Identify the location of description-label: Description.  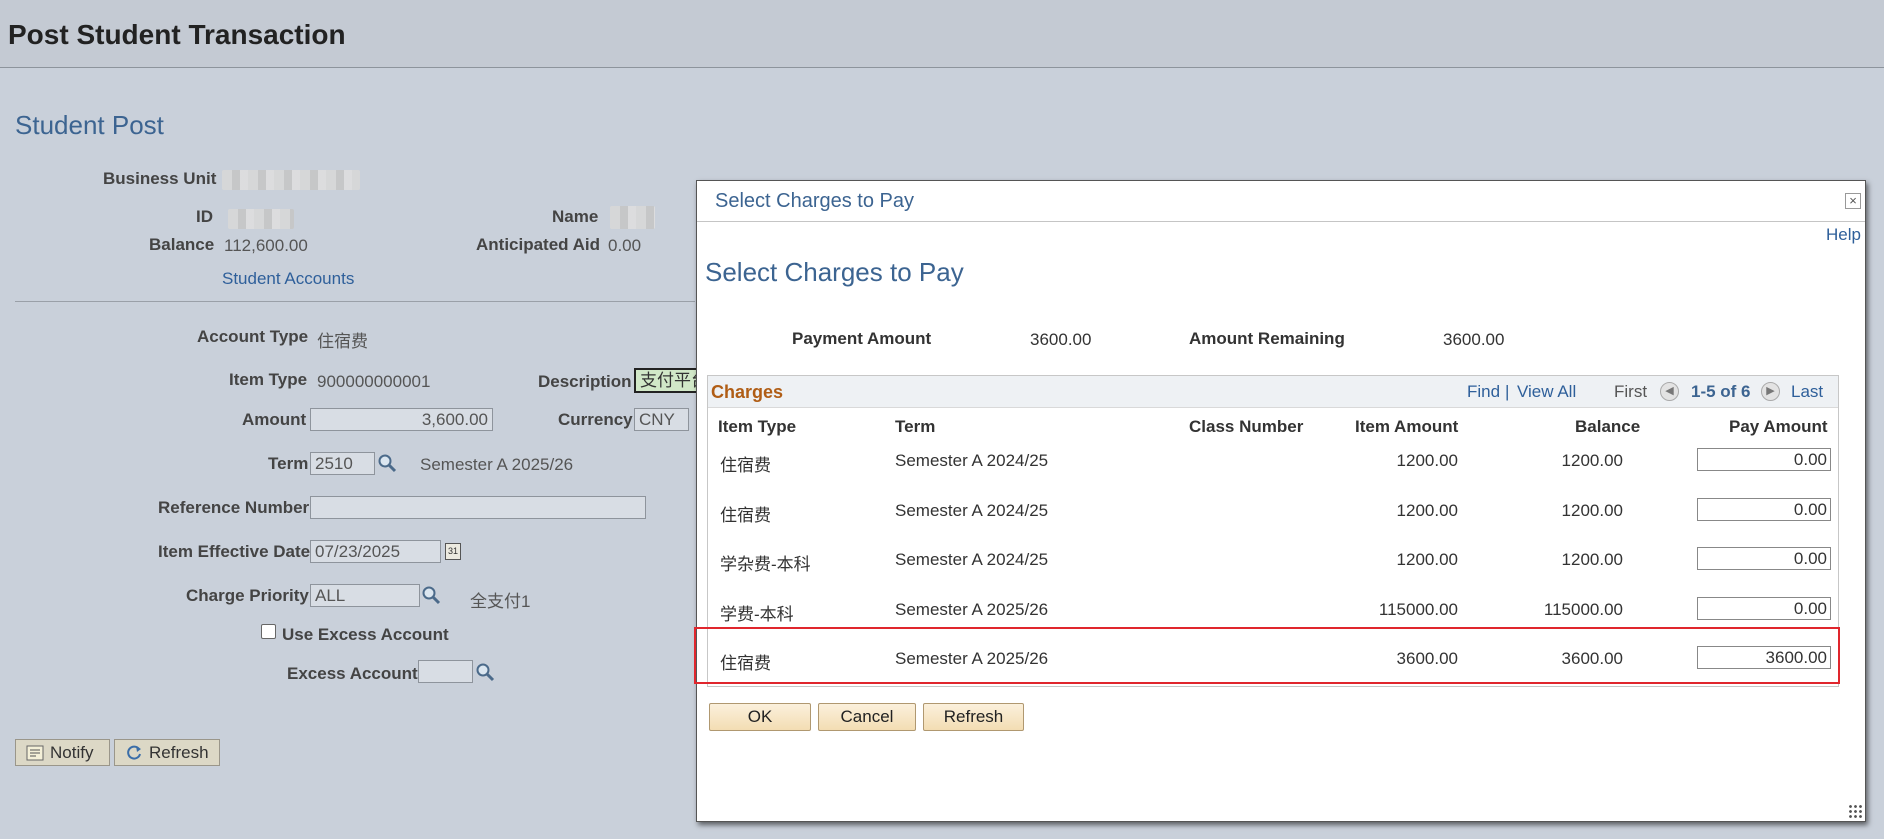
(585, 381).